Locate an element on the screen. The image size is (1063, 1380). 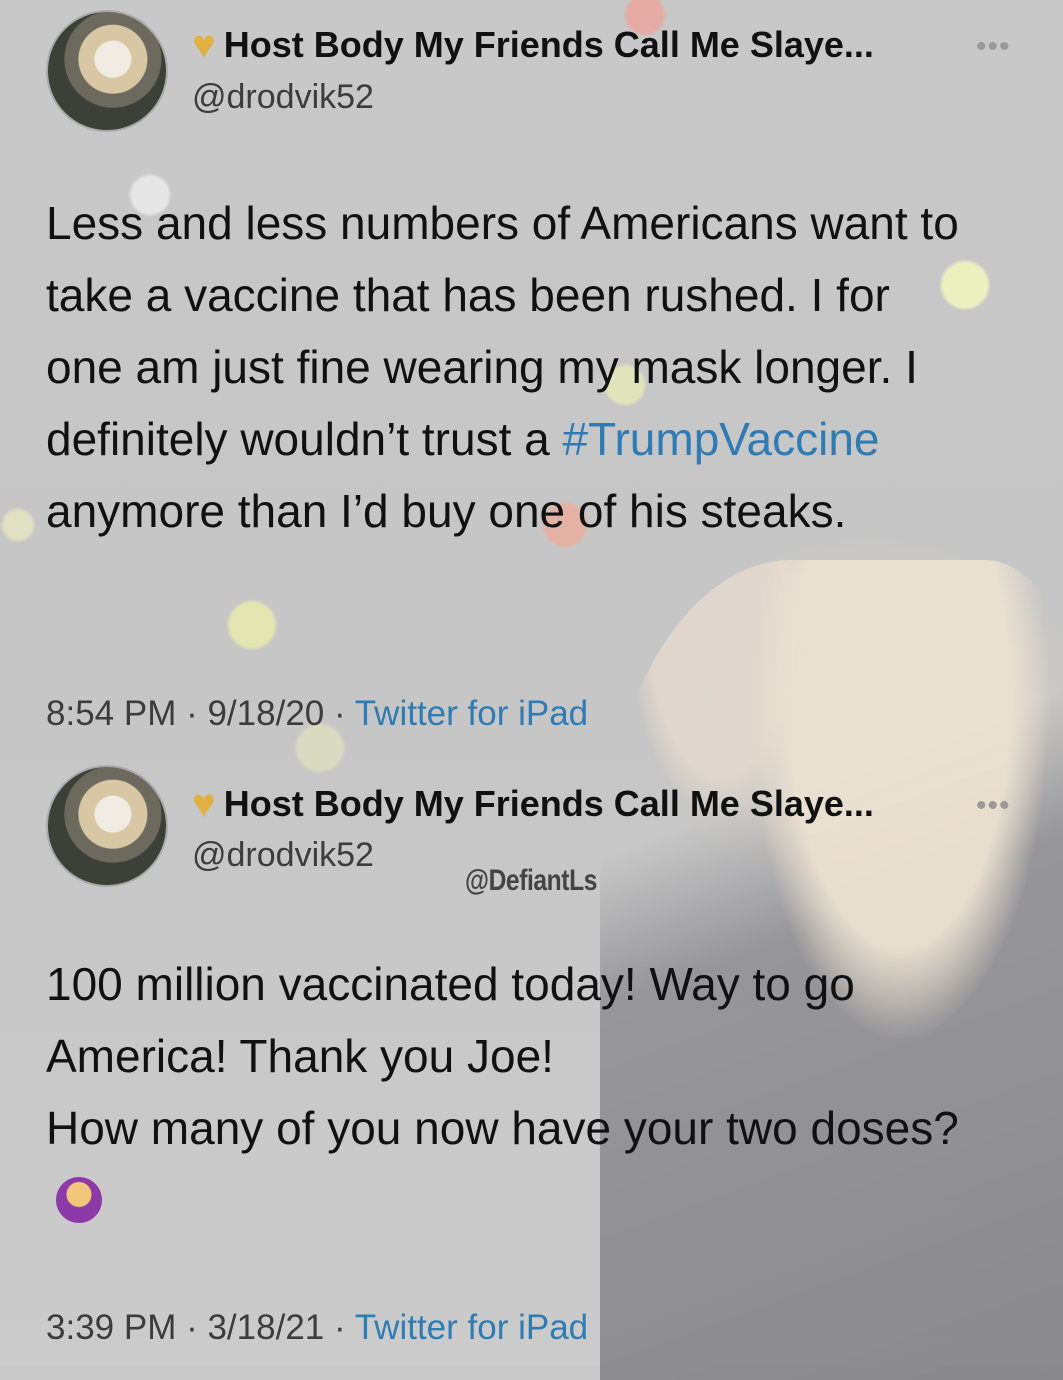
tweet-date: 3/18/21 is located at coordinates (265, 1327).